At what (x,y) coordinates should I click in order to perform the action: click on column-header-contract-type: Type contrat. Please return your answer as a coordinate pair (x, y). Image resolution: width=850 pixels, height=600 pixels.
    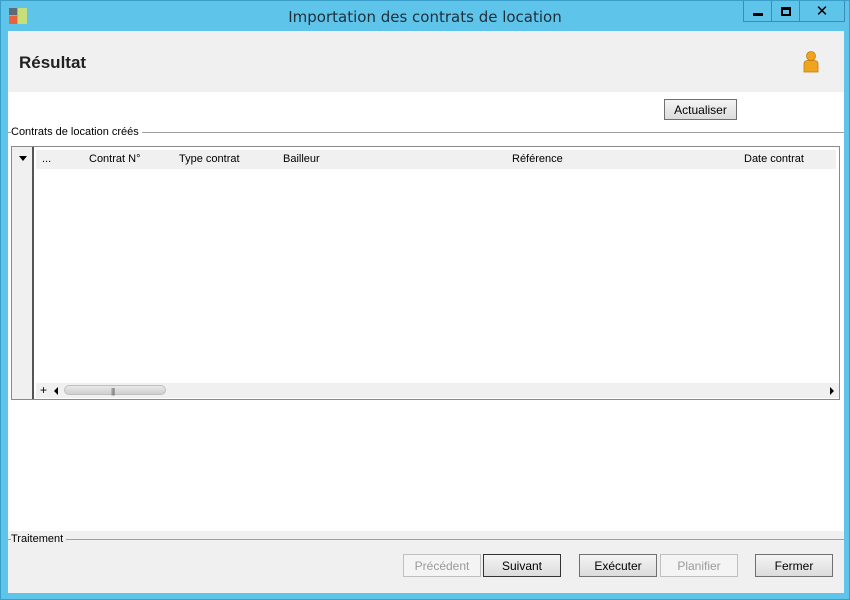
    Looking at the image, I should click on (209, 159).